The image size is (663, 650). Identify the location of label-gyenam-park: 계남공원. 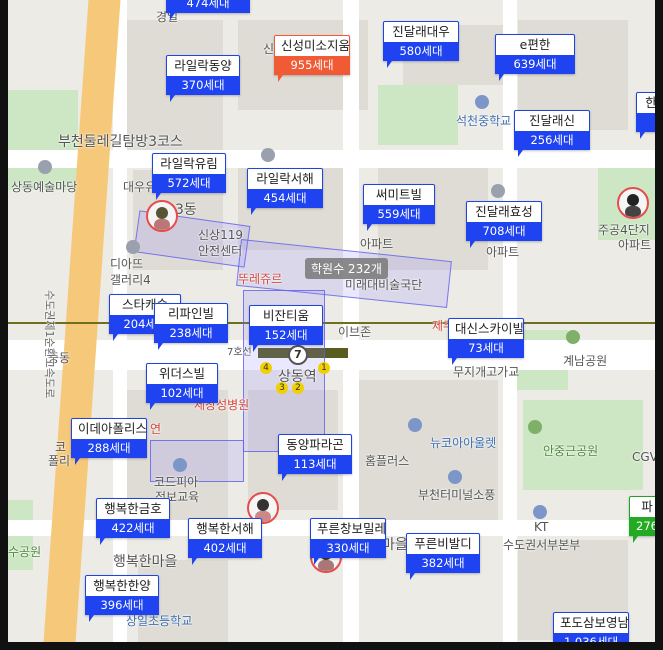
(585, 361).